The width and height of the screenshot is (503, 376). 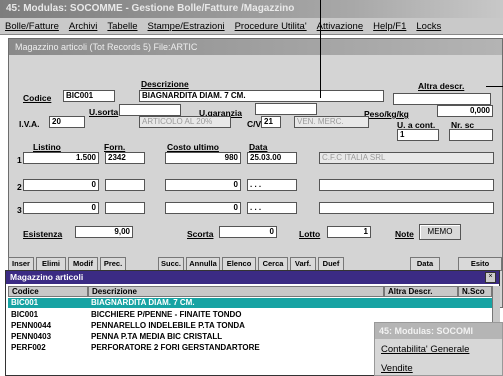 What do you see at coordinates (425, 349) in the screenshot?
I see `menu-contabilita-generale: Contabilita' Generale` at bounding box center [425, 349].